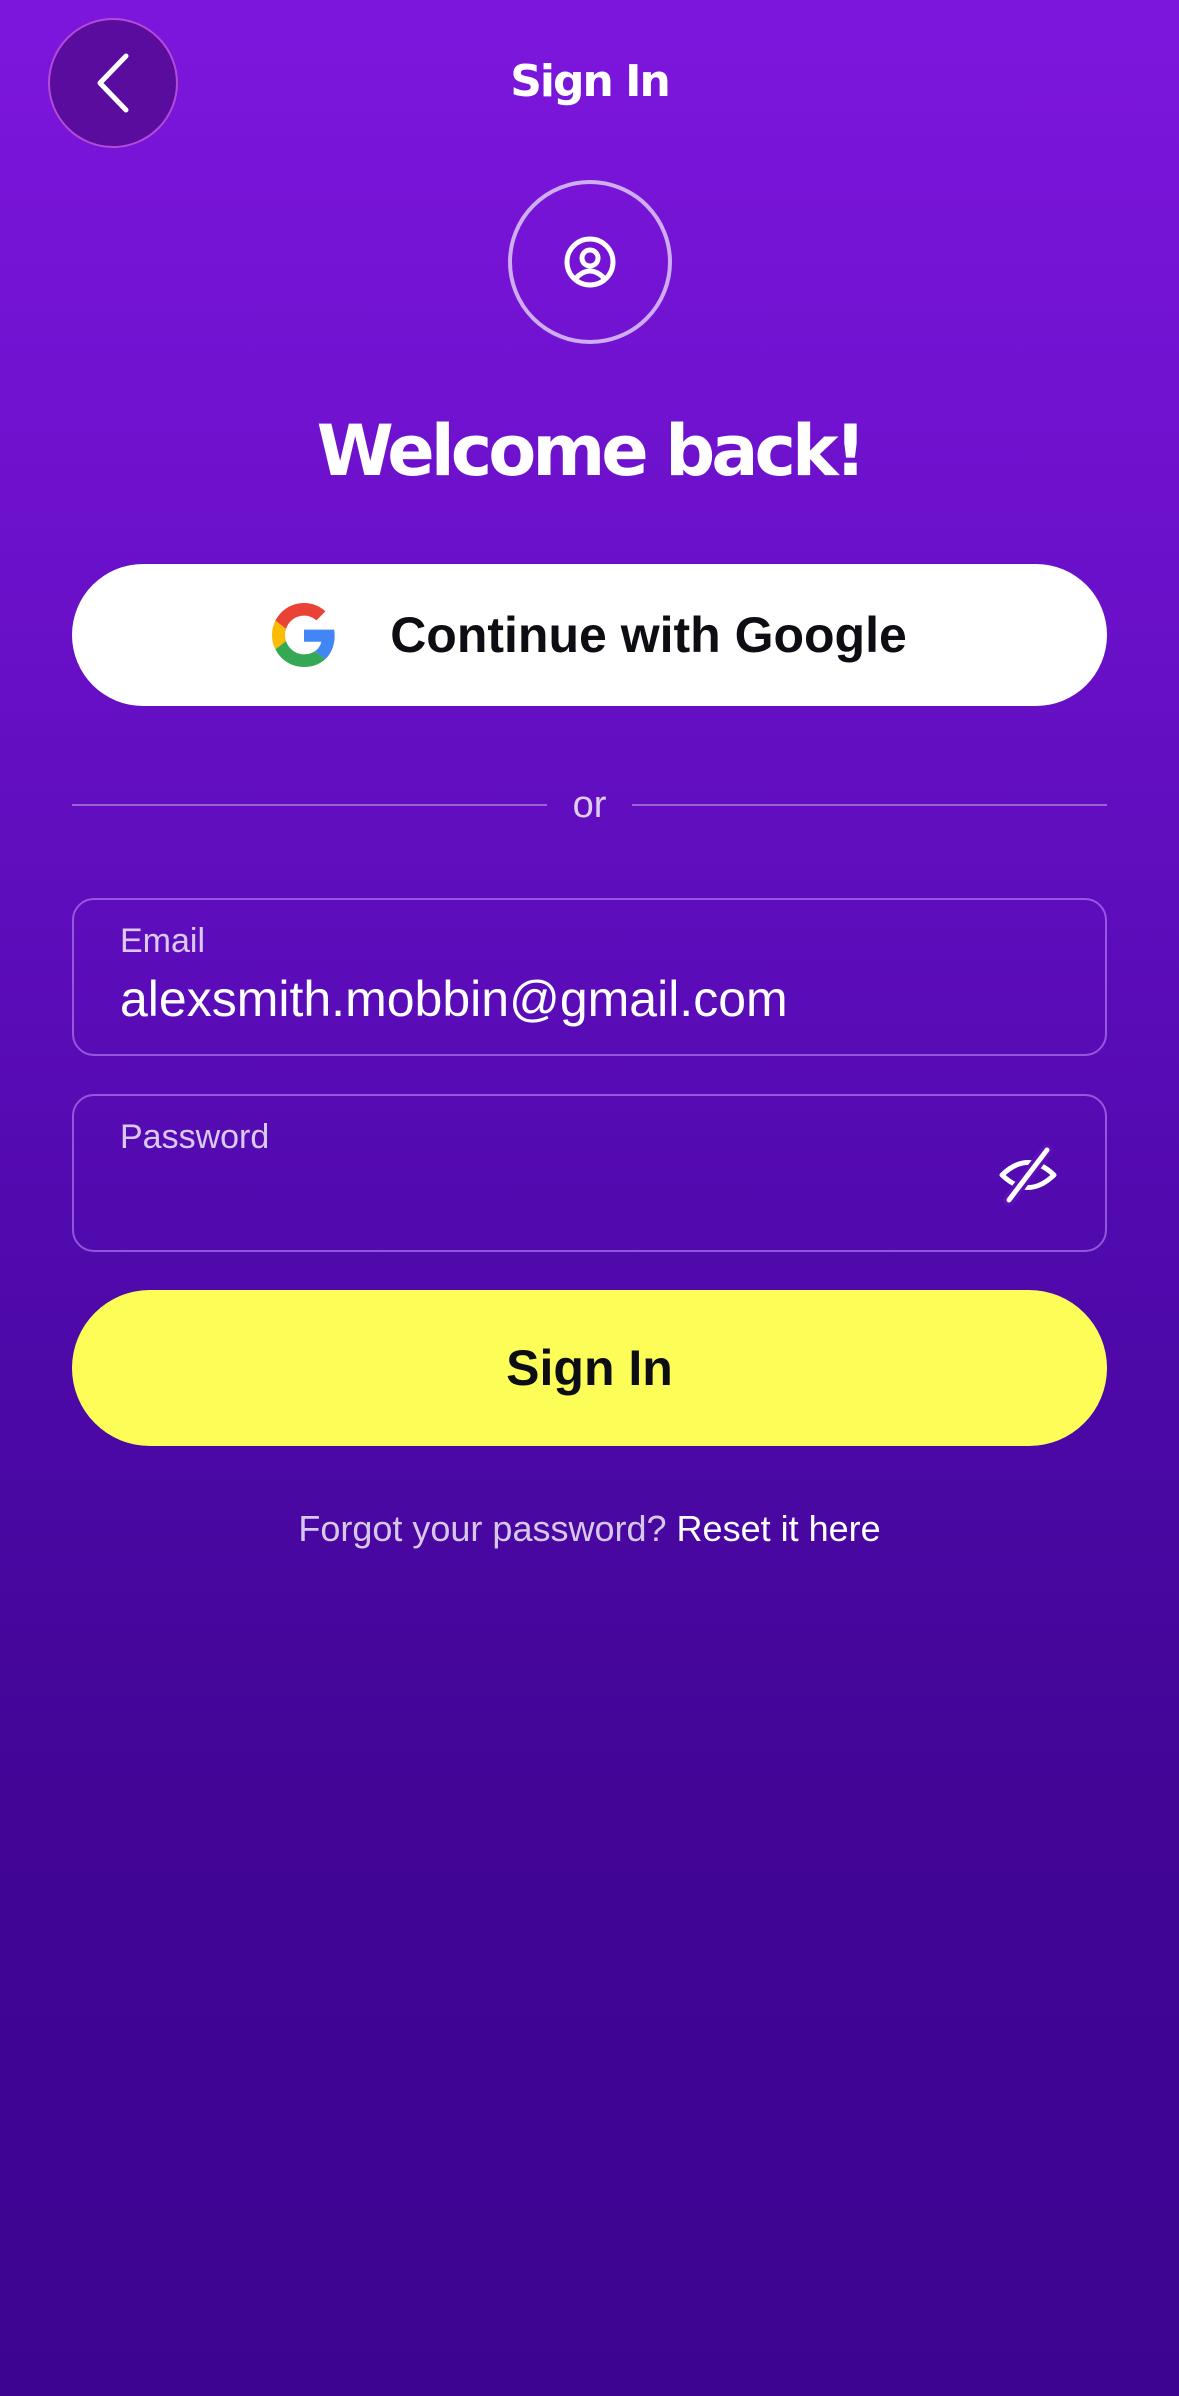 The image size is (1179, 2396). Describe the element at coordinates (163, 941) in the screenshot. I see `email-label: Email` at that location.